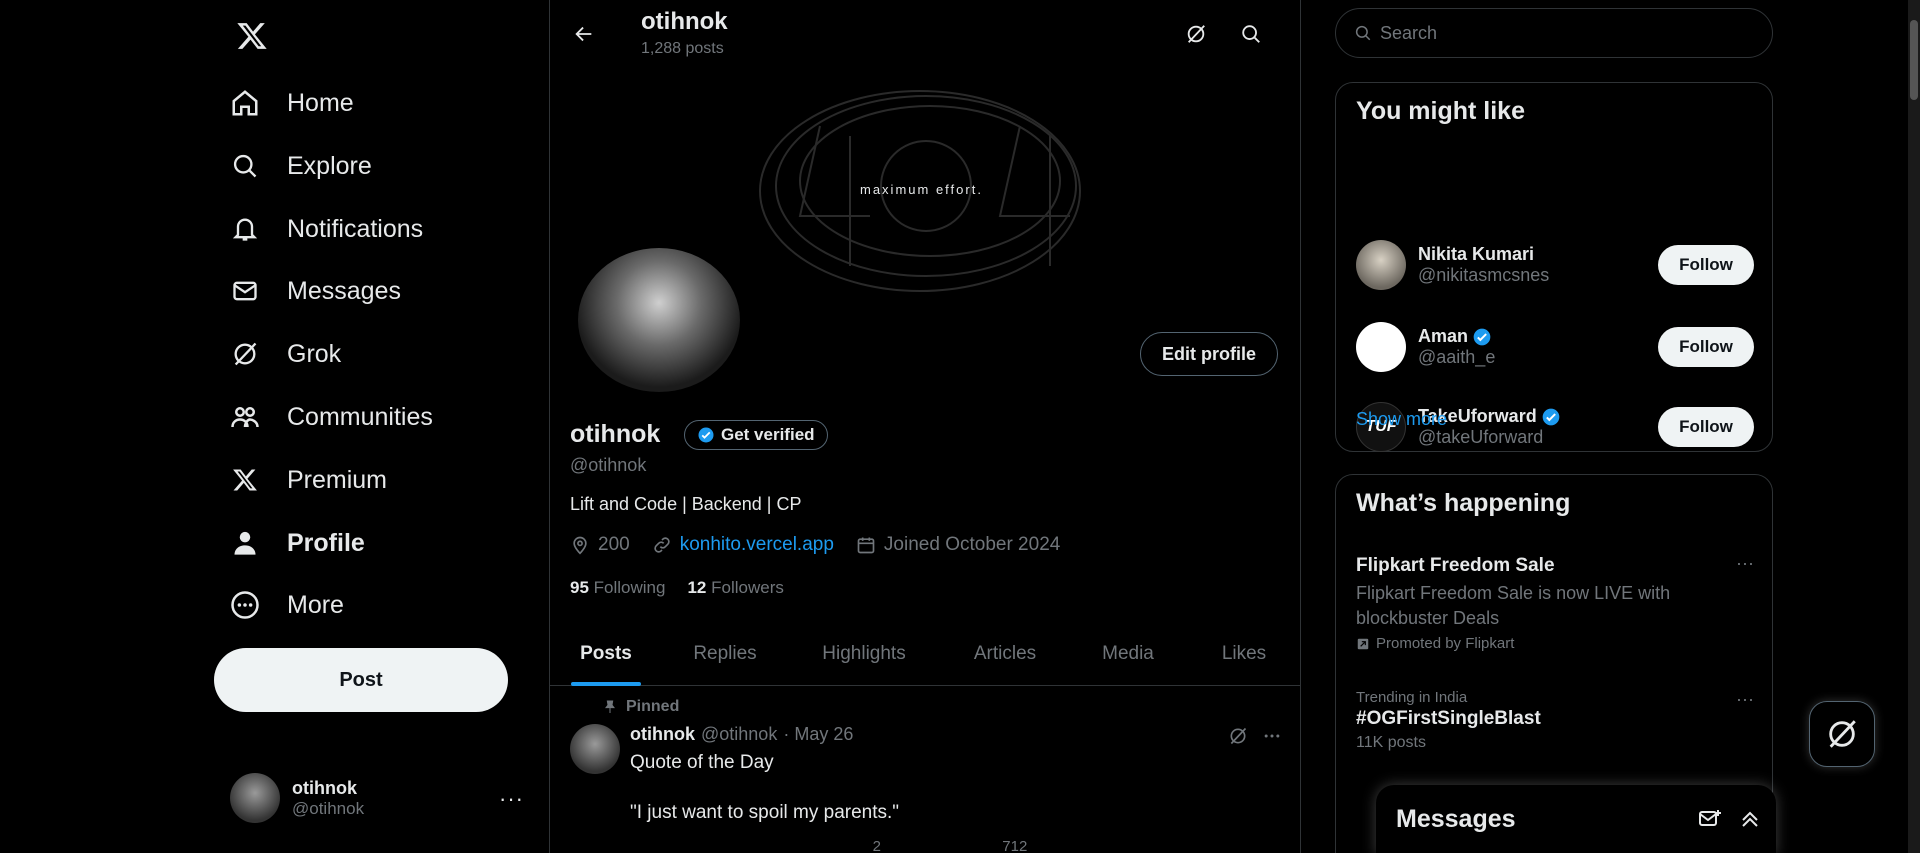 This screenshot has width=1920, height=853. Describe the element at coordinates (684, 21) in the screenshot. I see `page-title: otihnok` at that location.